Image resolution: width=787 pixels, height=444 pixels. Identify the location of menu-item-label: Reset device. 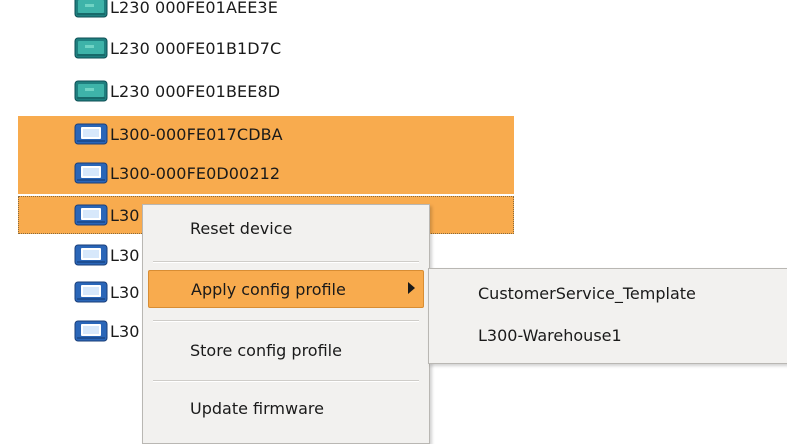
(241, 228).